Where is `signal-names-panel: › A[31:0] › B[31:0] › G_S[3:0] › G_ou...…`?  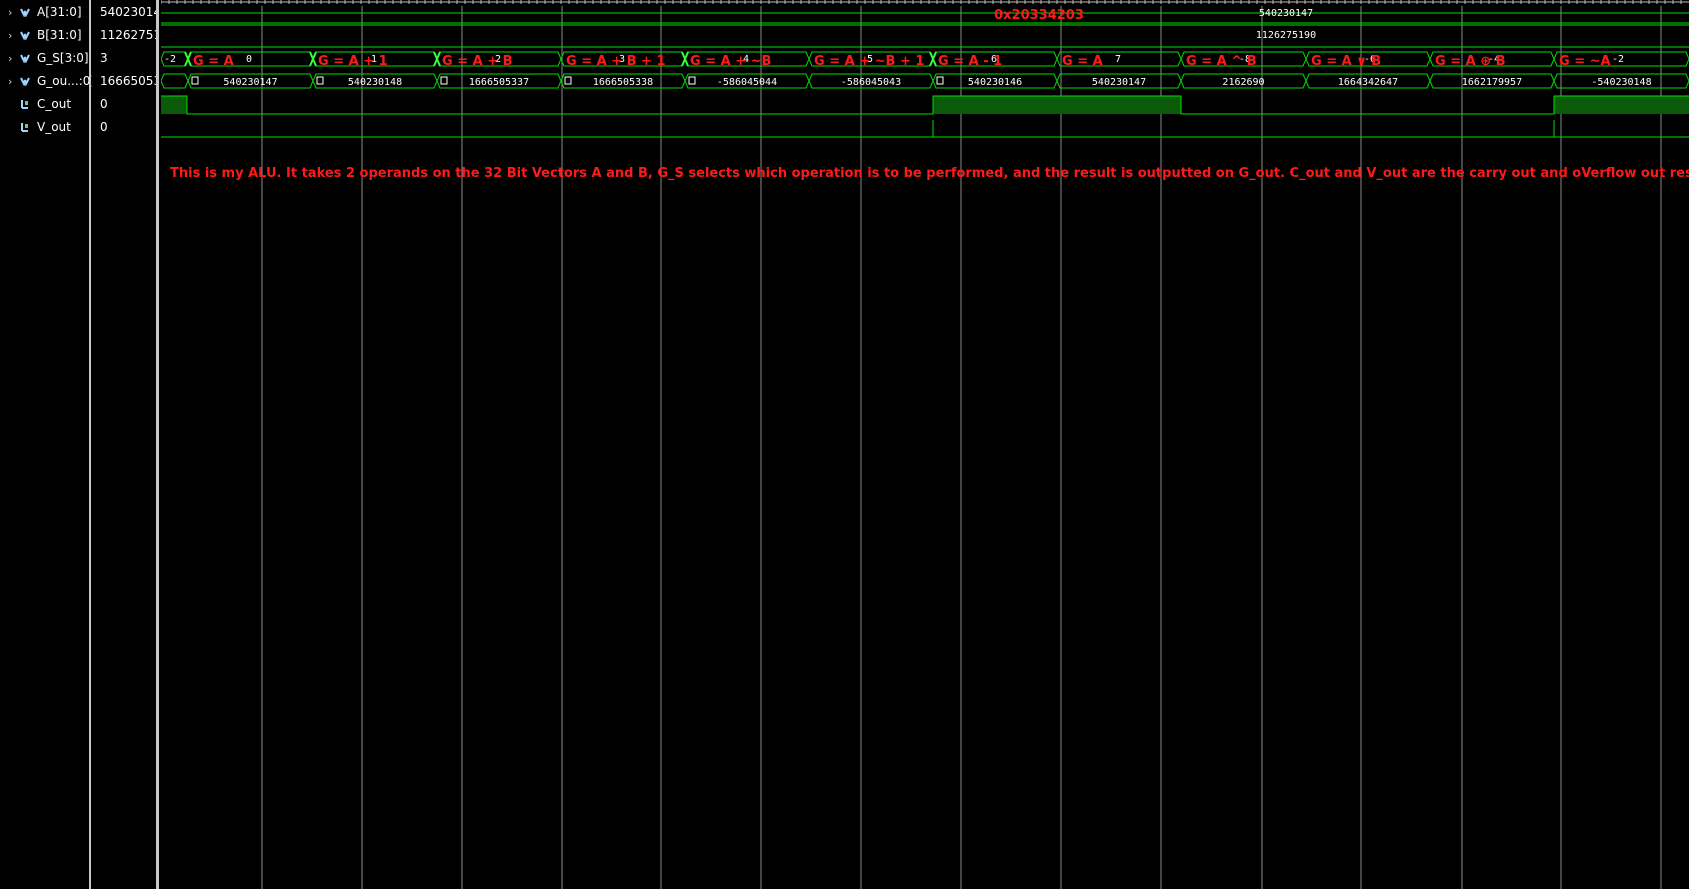
signal-names-panel: › A[31:0] › B[31:0] › G_S[3:0] › G_ou...… is located at coordinates (47, 444).